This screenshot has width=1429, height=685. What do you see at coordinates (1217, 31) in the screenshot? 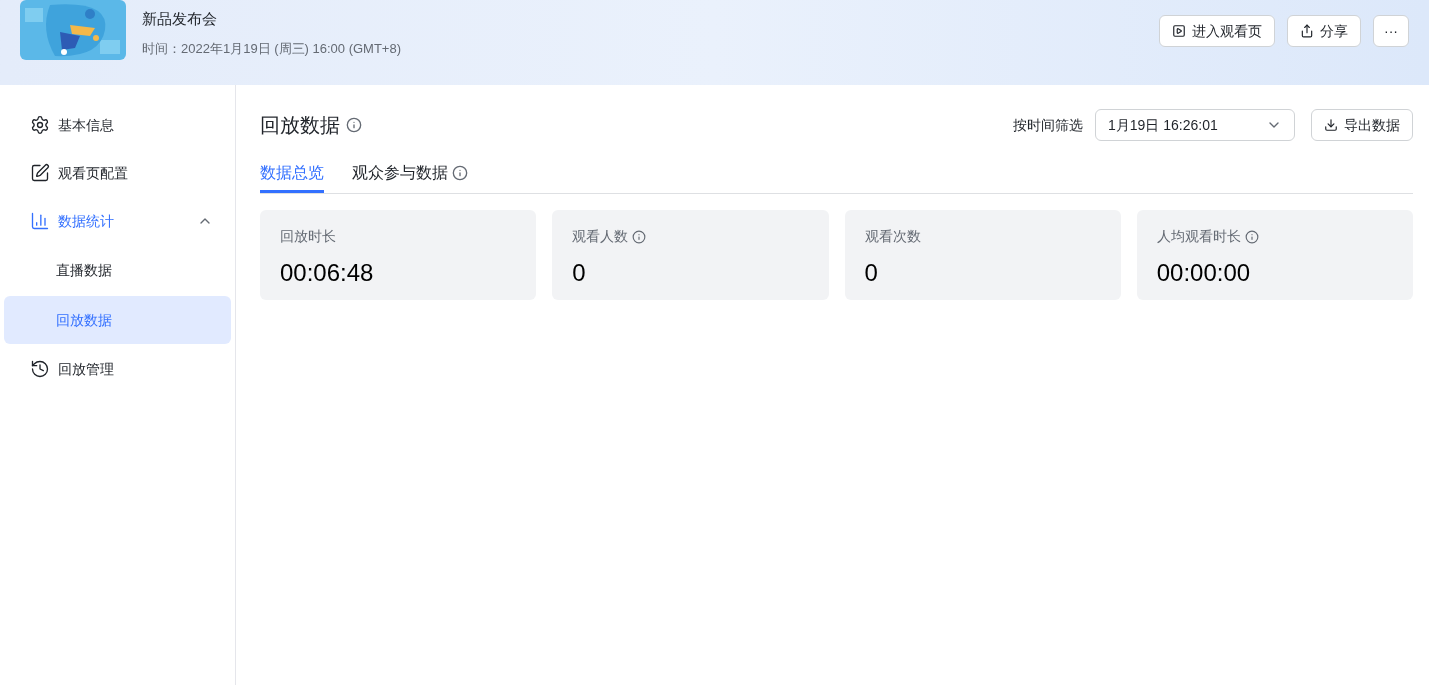
I see `watch-button: 进入观看页` at bounding box center [1217, 31].